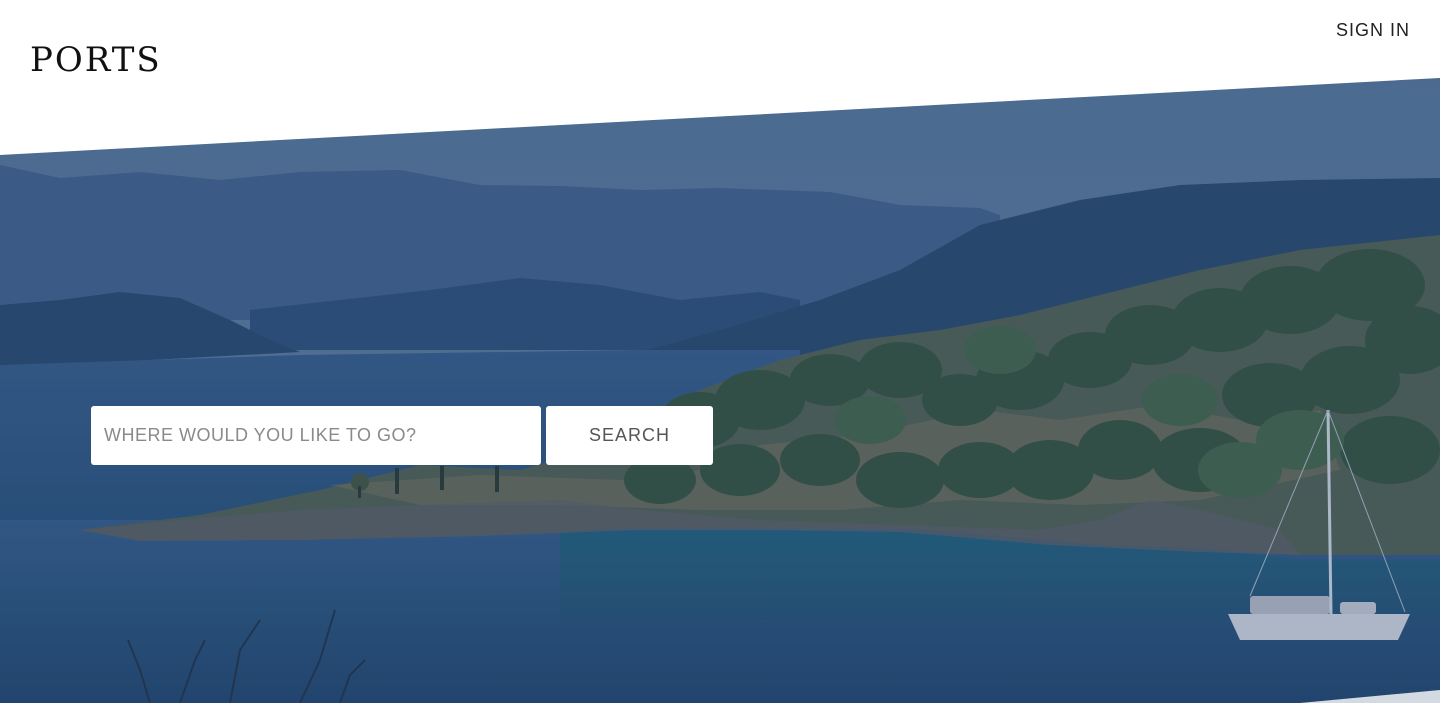 Image resolution: width=1440 pixels, height=703 pixels. I want to click on site-logo: PORTS, so click(96, 60).